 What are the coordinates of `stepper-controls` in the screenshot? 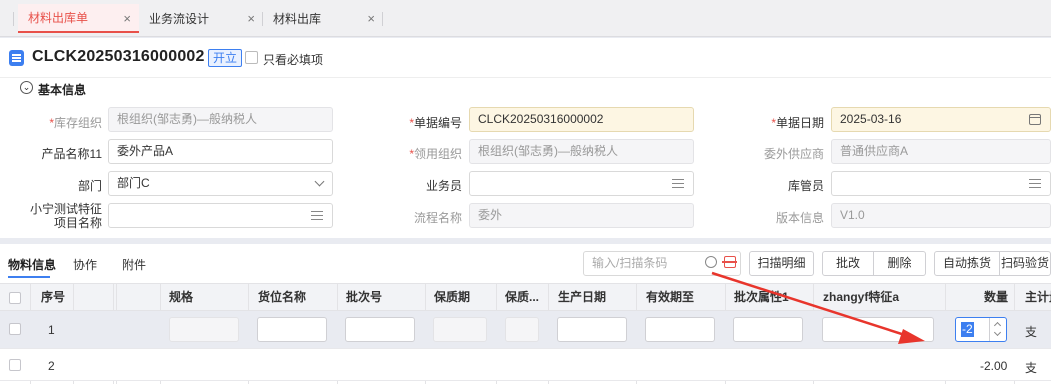 It's located at (997, 329).